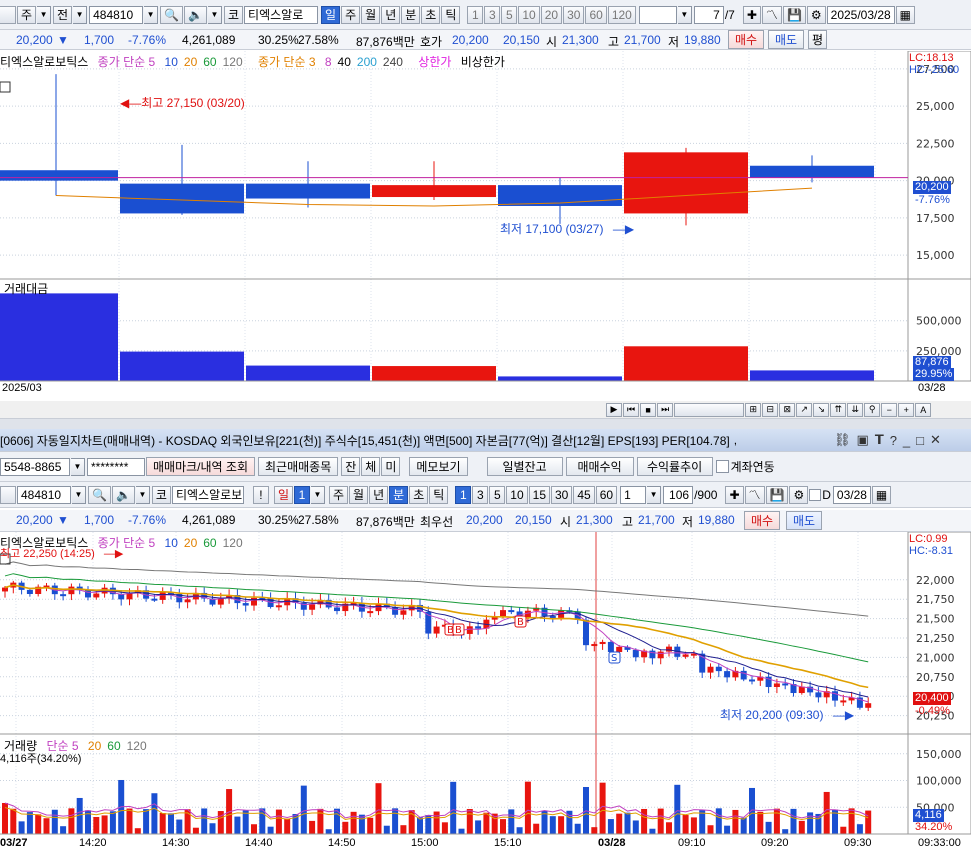  Describe the element at coordinates (621, 14) in the screenshot. I see `tick-button-7: 120` at that location.